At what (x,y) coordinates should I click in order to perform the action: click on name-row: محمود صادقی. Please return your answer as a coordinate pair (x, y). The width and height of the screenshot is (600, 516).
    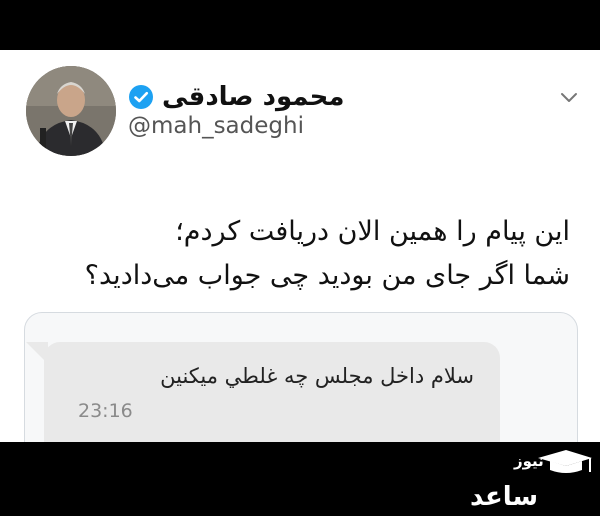
    Looking at the image, I should click on (236, 97).